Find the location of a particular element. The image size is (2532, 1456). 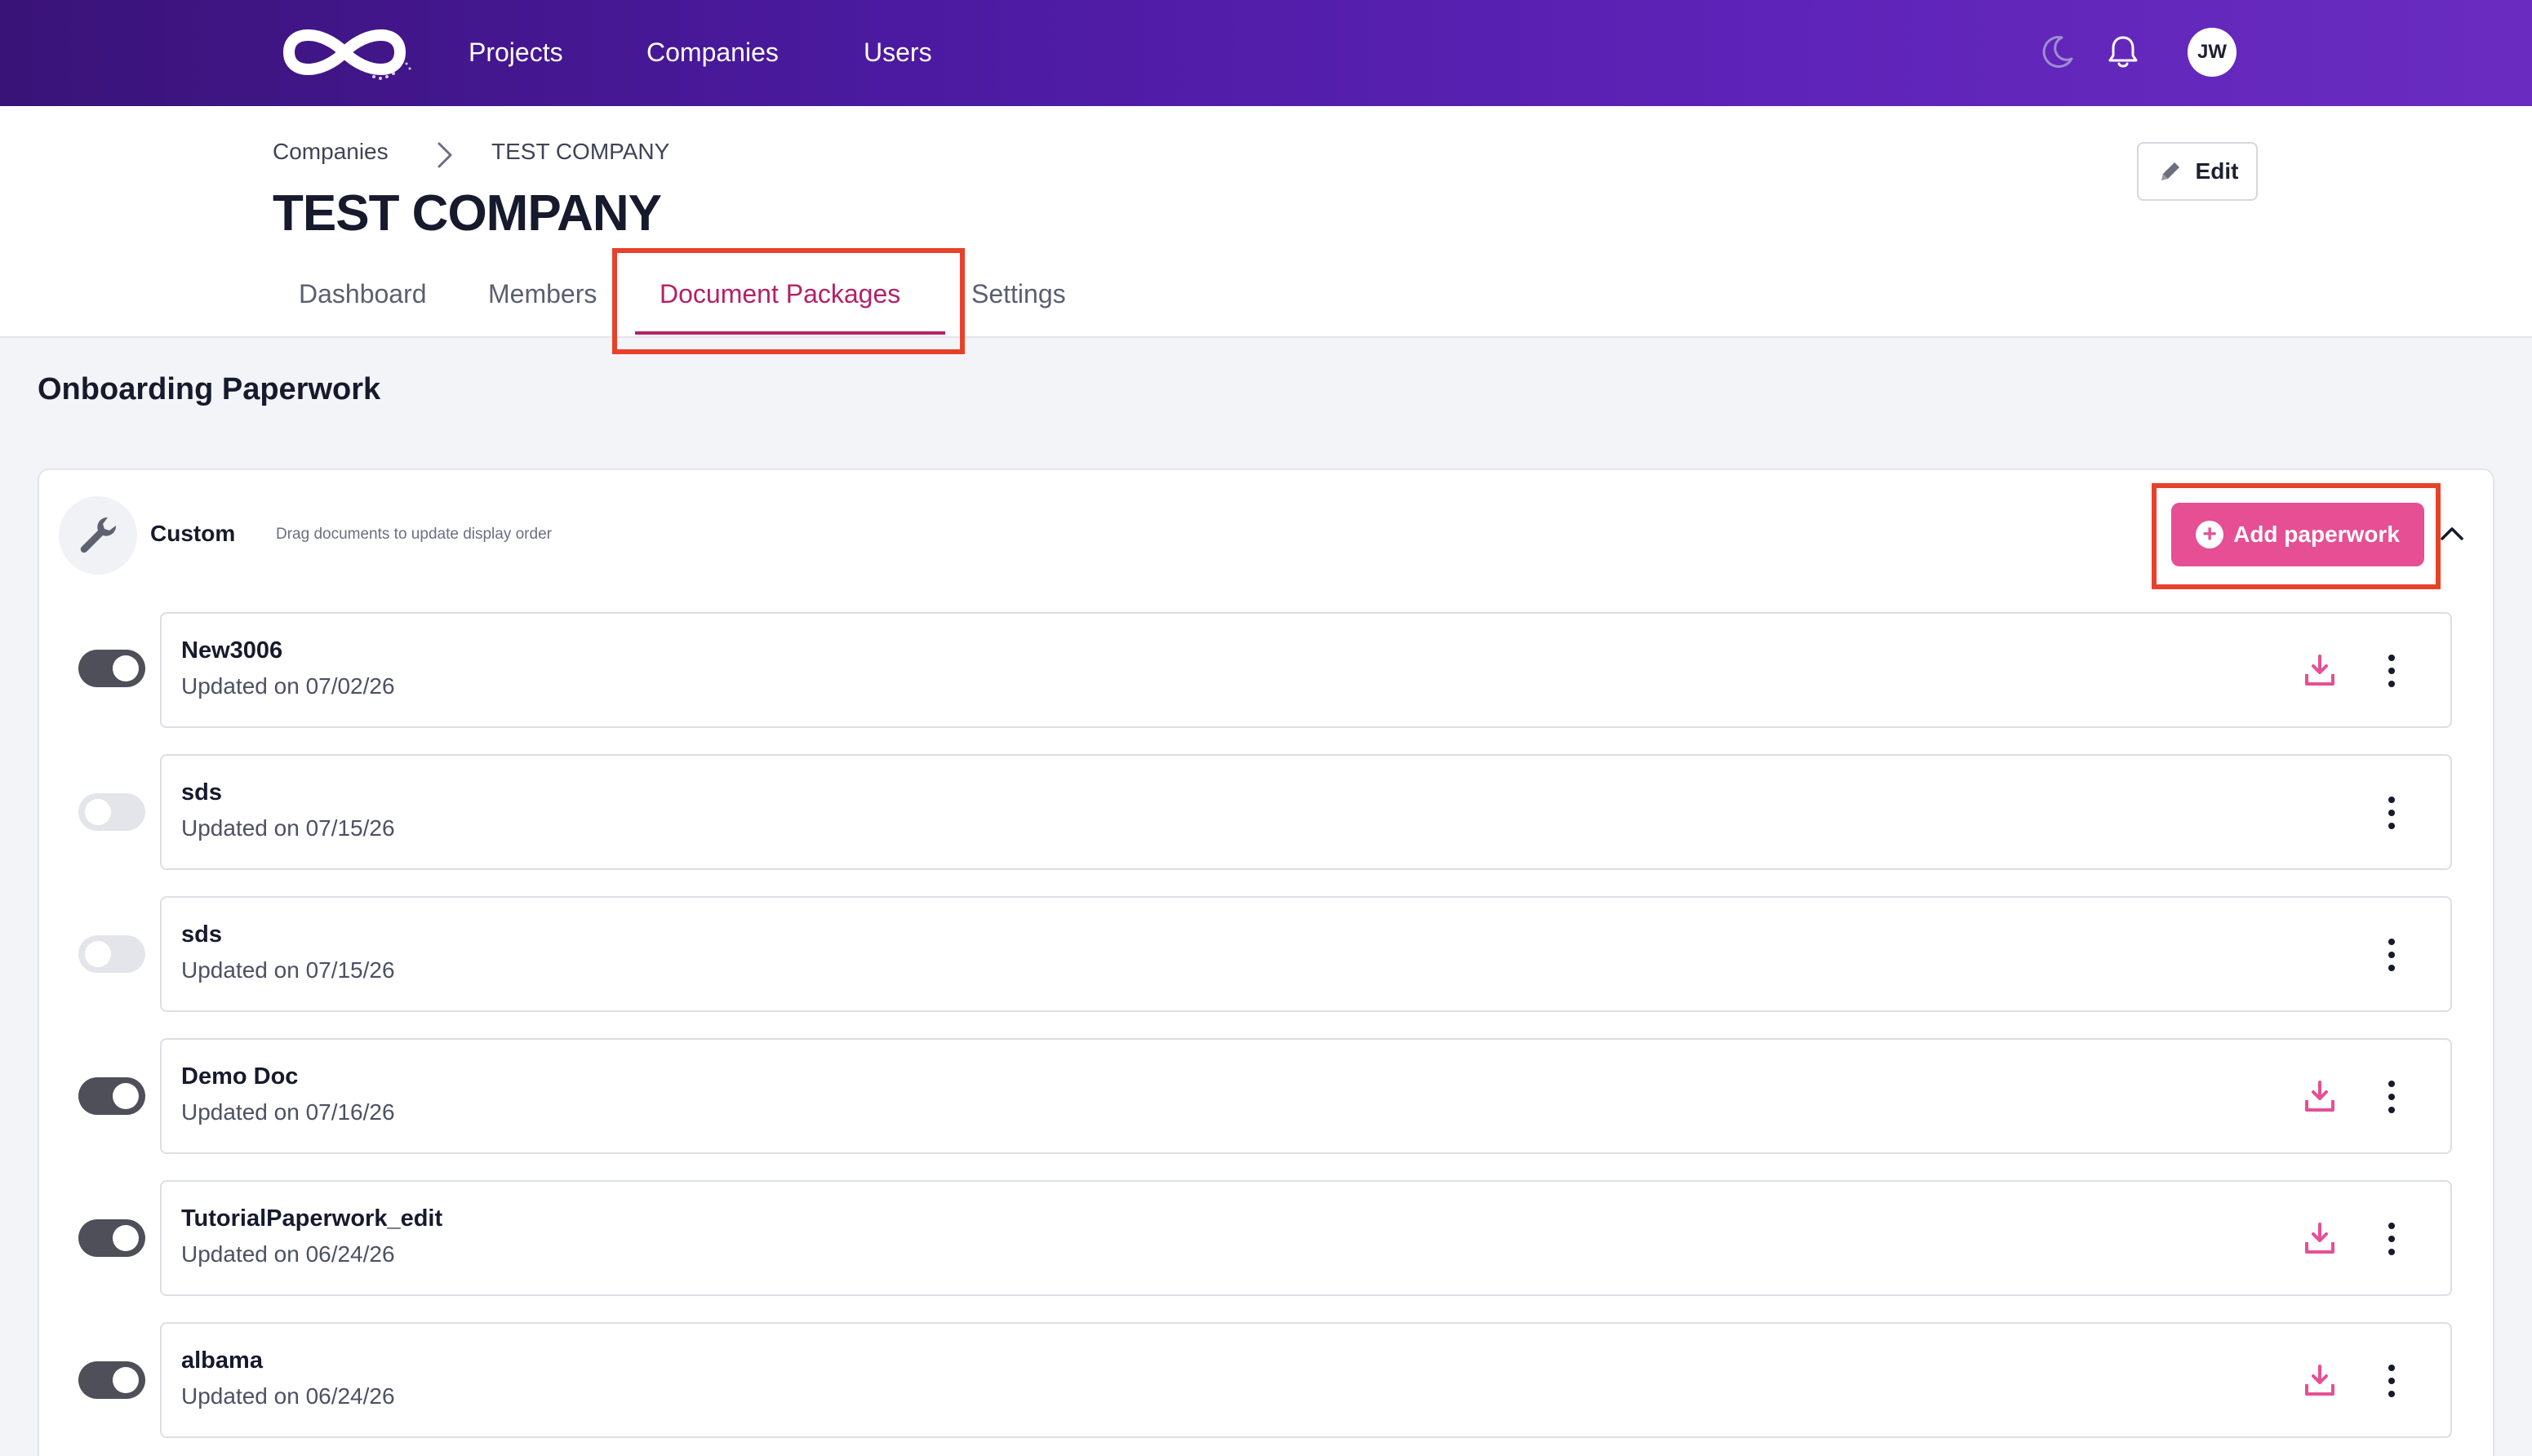

document-updated: Updated on 07/02/26 is located at coordinates (288, 686).